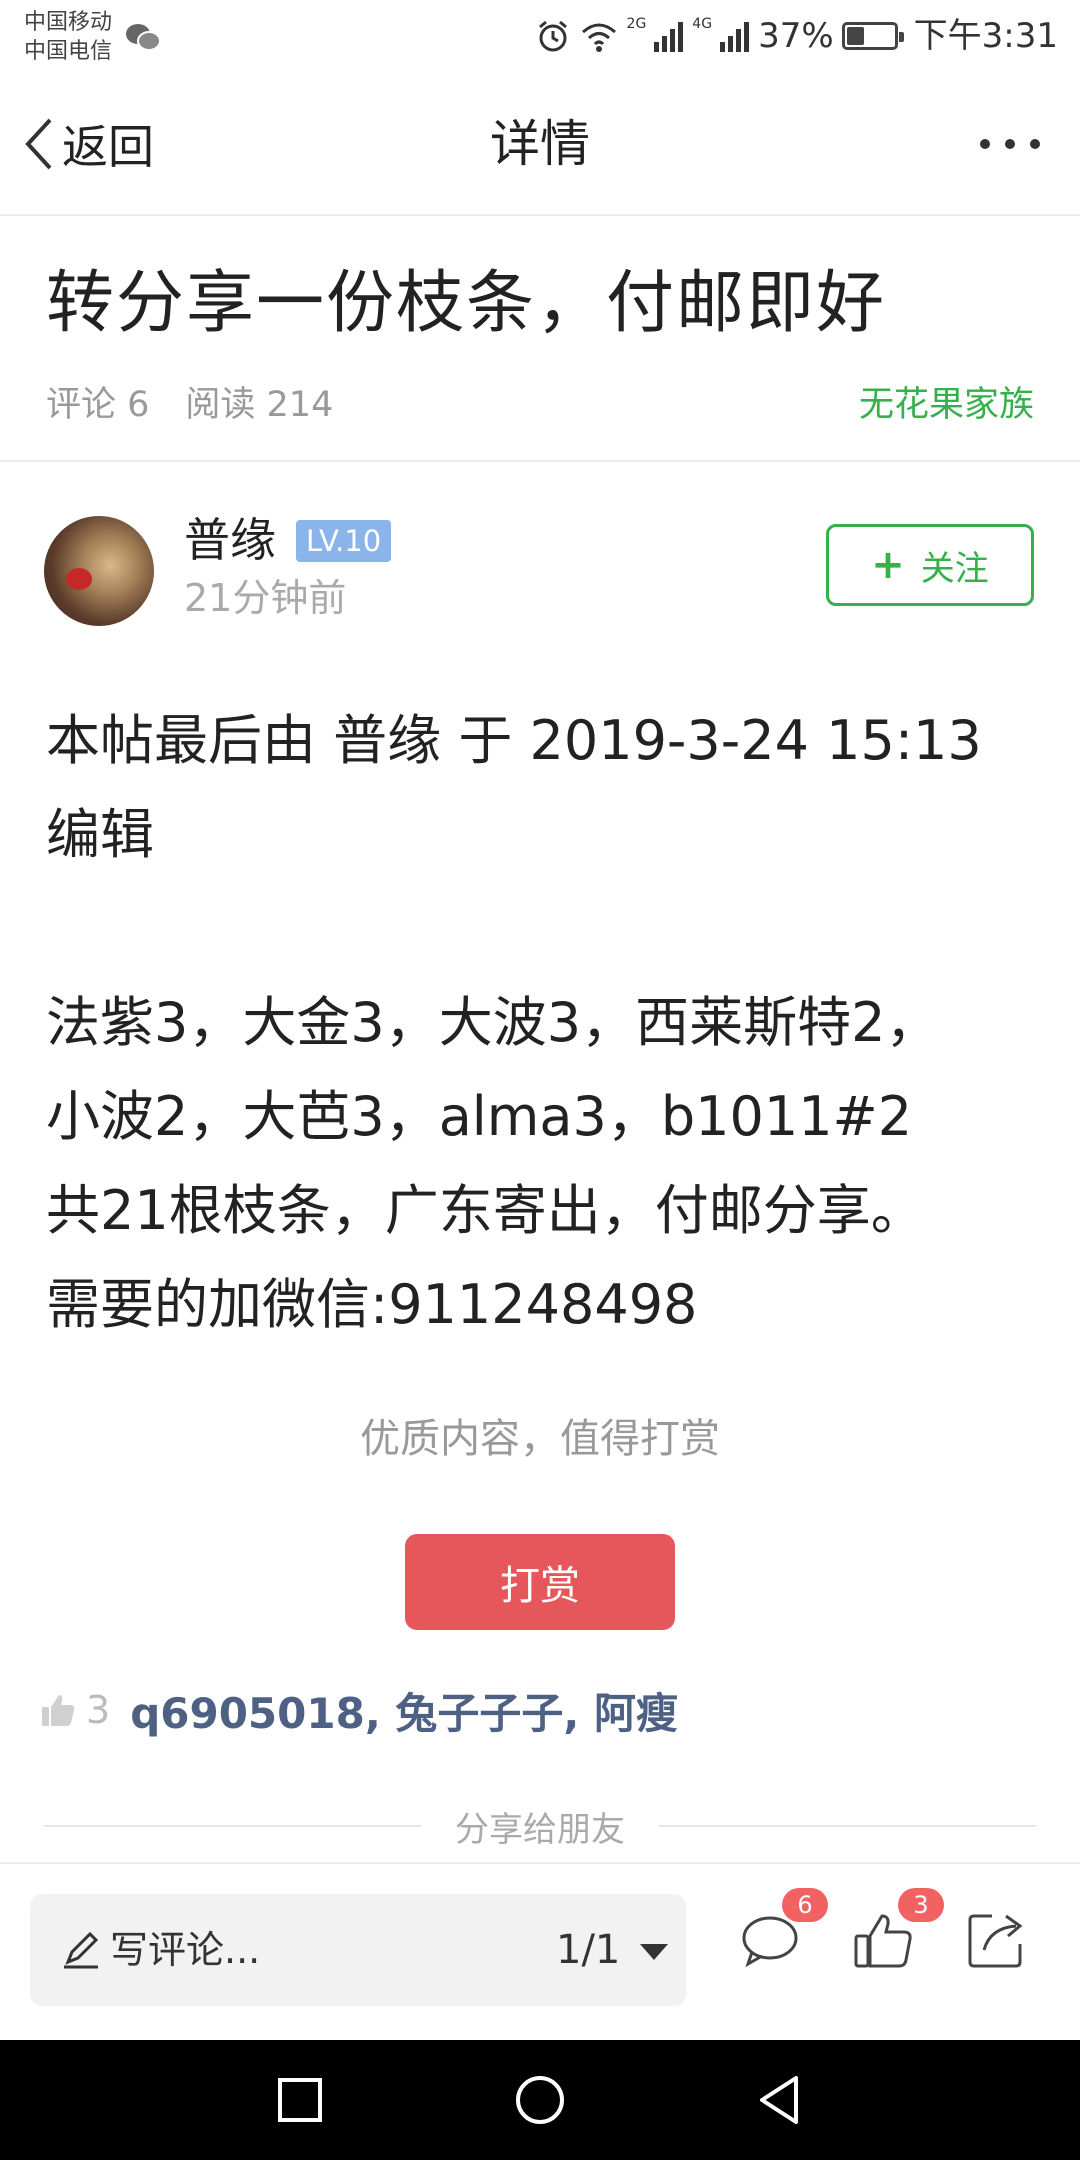 The width and height of the screenshot is (1080, 2160). Describe the element at coordinates (598, 37) in the screenshot. I see `wifi-icon` at that location.